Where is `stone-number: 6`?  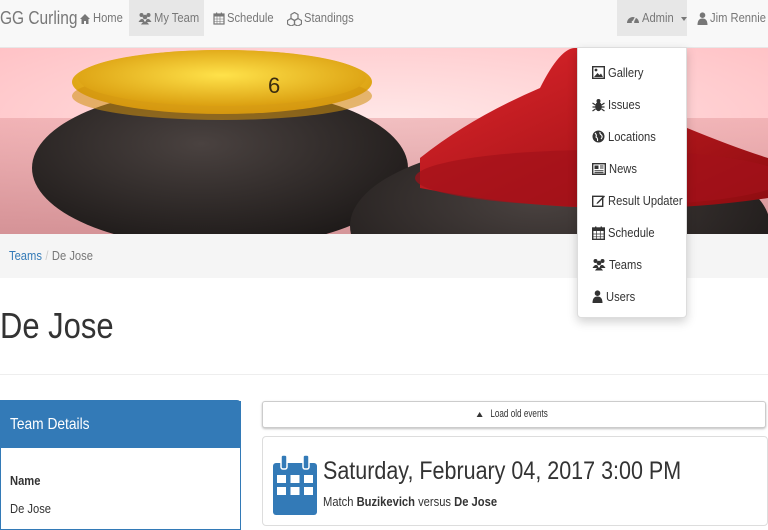 stone-number: 6 is located at coordinates (274, 85).